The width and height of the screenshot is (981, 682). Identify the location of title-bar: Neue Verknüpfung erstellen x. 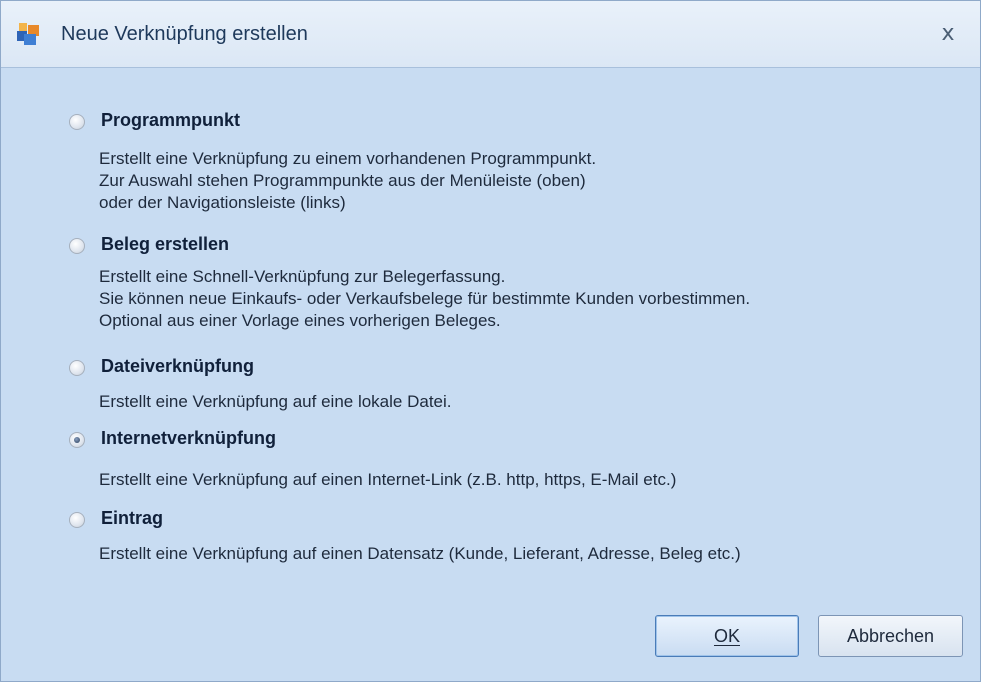
(490, 34).